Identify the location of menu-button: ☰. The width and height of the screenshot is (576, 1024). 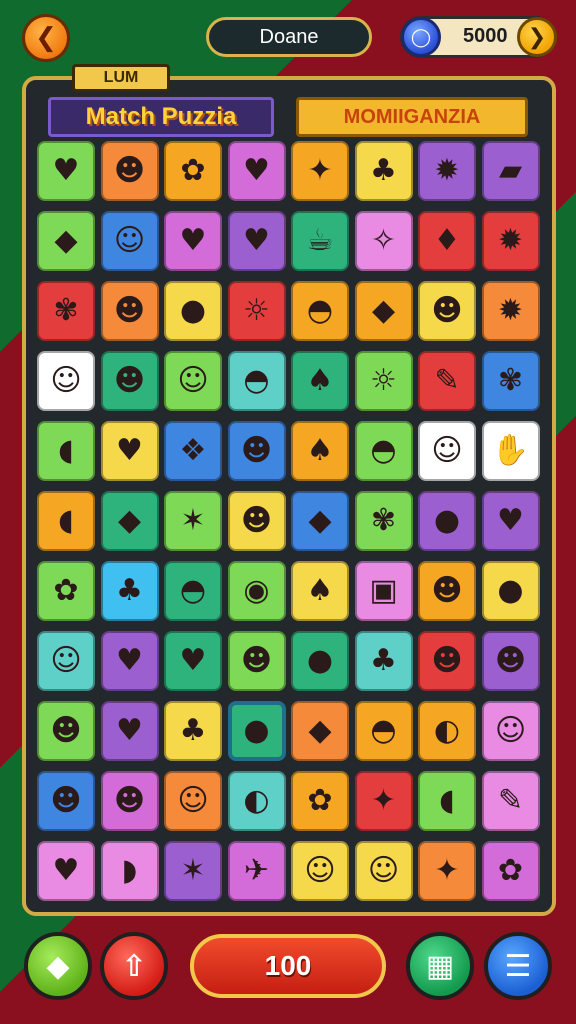
(518, 966).